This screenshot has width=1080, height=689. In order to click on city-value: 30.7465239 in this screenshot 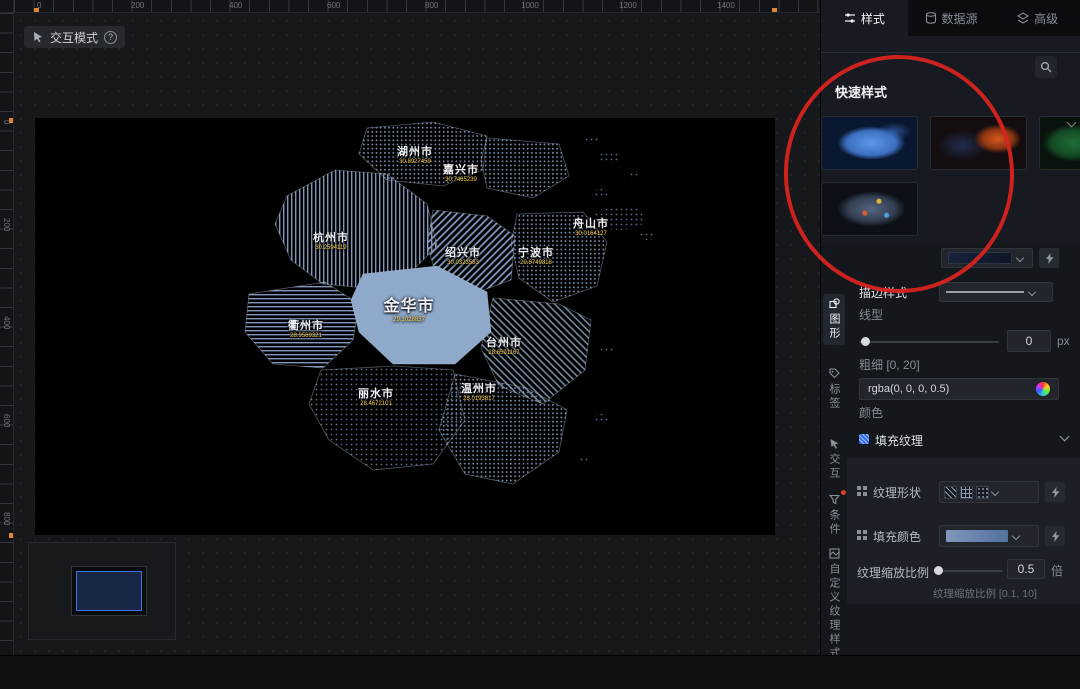, I will do `click(461, 180)`.